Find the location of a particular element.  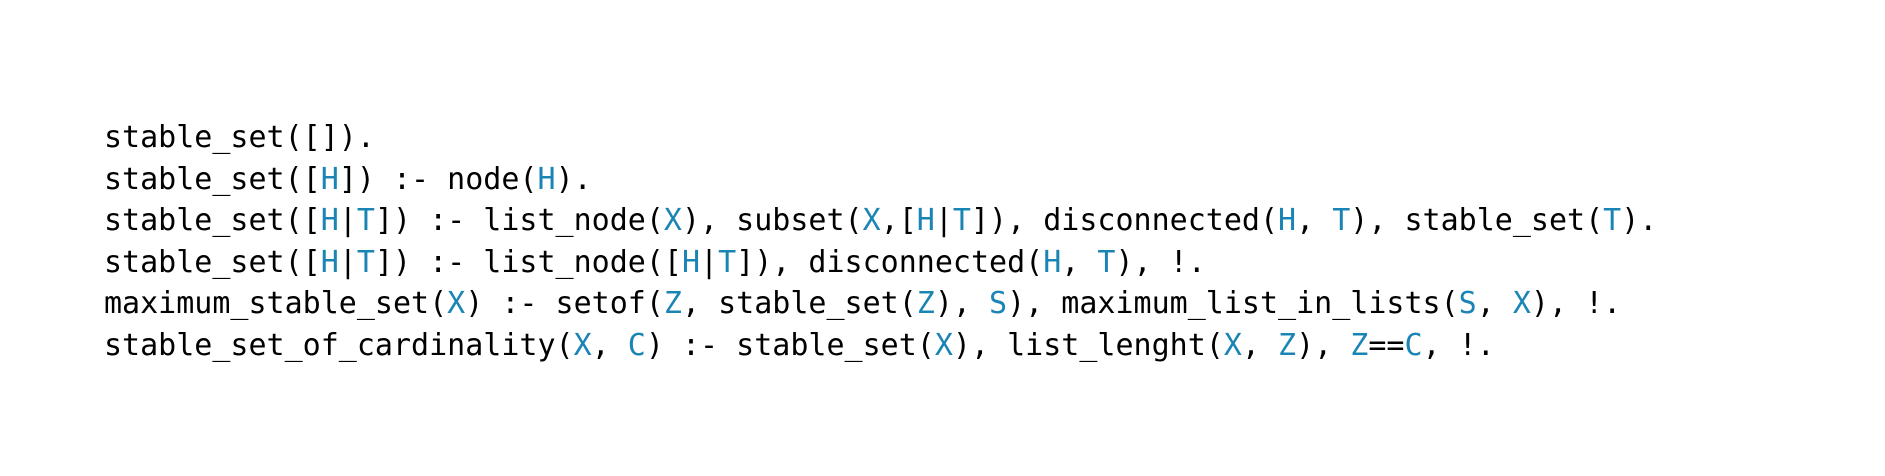

code-text: ), list_lenght( is located at coordinates (1088, 345).